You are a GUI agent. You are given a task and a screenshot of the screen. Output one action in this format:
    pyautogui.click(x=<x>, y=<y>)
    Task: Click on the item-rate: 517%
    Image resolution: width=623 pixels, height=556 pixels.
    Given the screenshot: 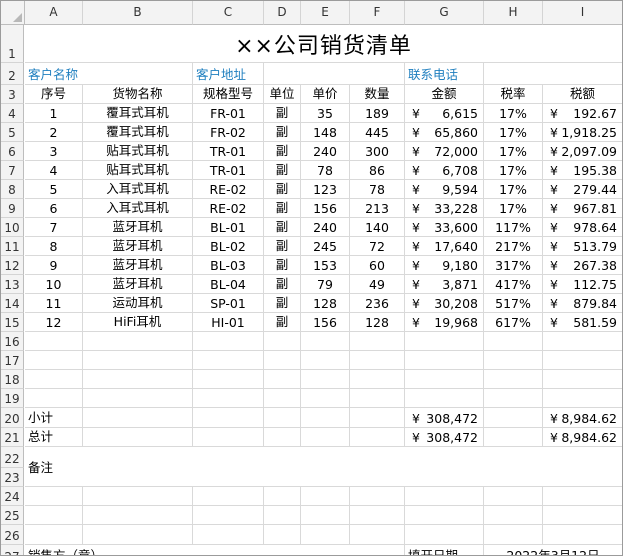 What is the action you would take?
    pyautogui.click(x=513, y=303)
    